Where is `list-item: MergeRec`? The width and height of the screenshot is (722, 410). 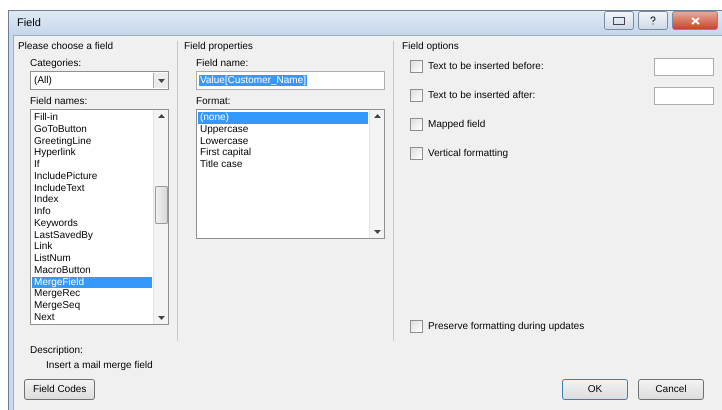
list-item: MergeRec is located at coordinates (92, 294).